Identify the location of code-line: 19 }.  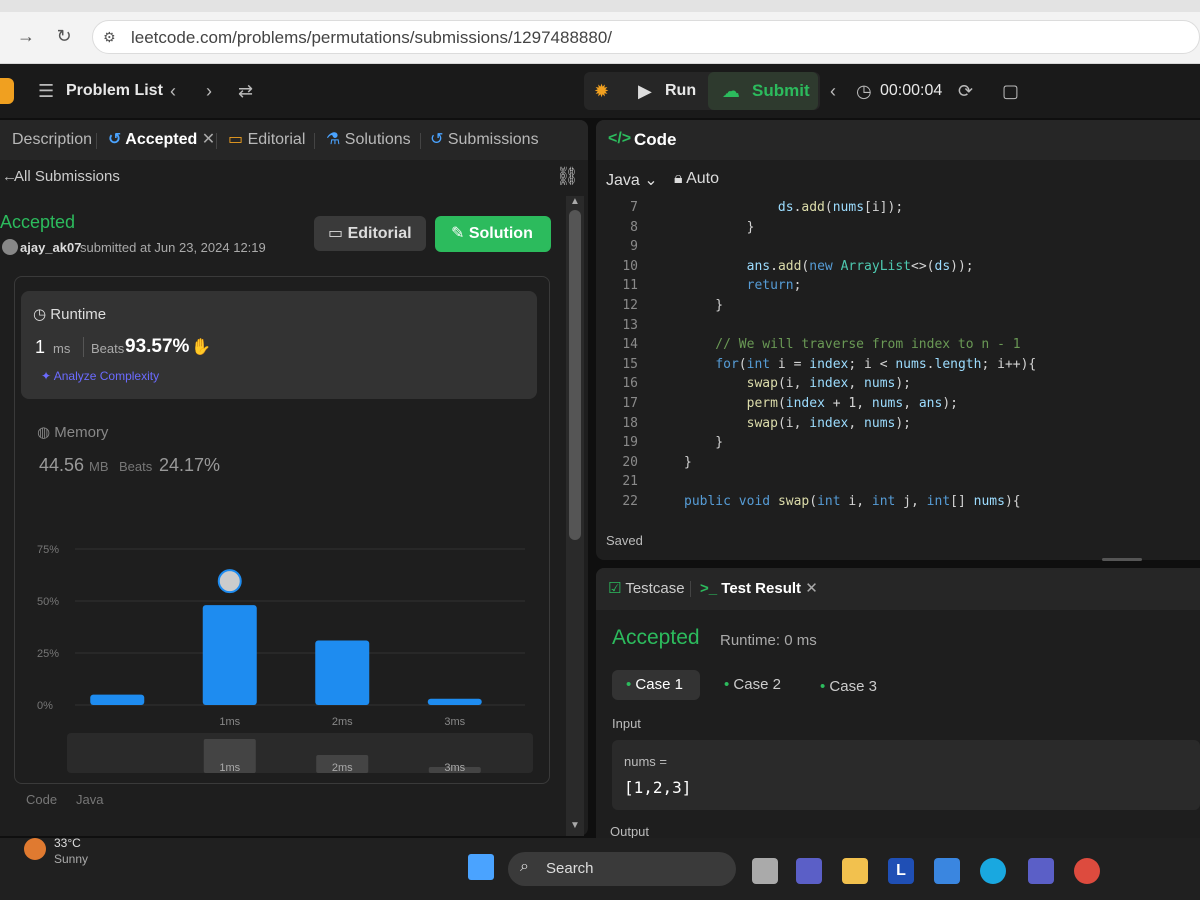
(898, 443).